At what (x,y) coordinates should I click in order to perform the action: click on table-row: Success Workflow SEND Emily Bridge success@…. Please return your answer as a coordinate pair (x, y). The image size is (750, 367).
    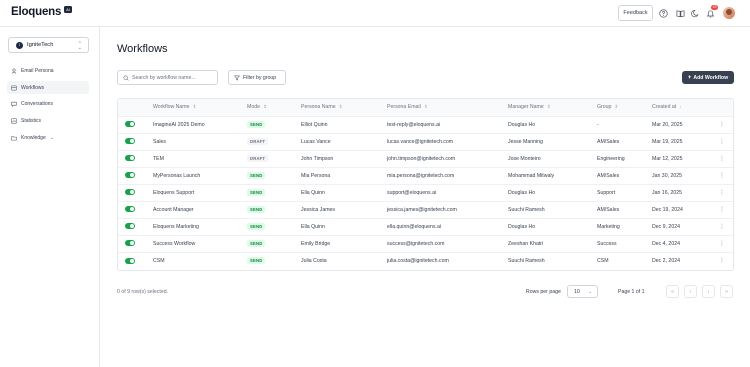
    Looking at the image, I should click on (425, 243).